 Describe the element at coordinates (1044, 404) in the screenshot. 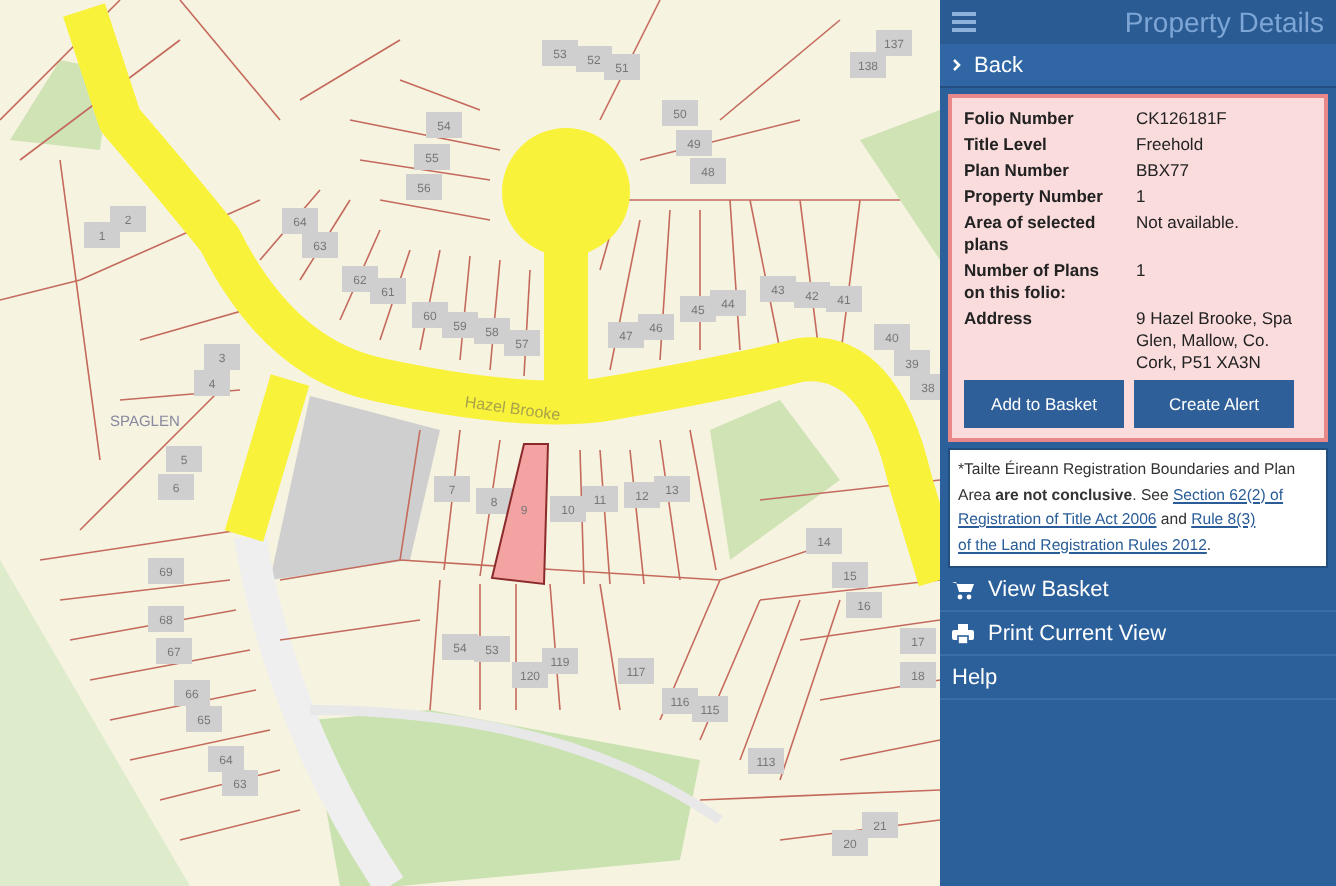

I see `action-button: Add to Basket` at that location.